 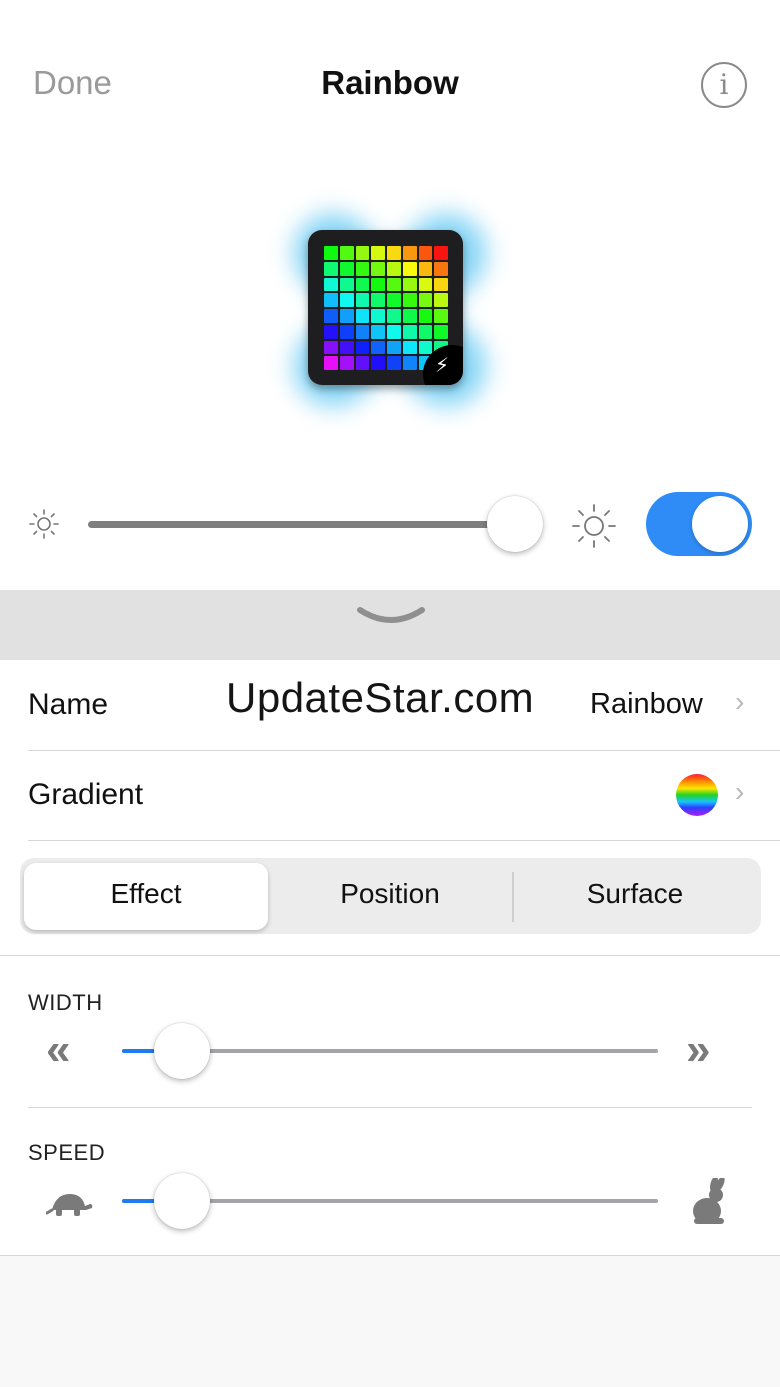 I want to click on effect-preview: ⚡, so click(x=390, y=310).